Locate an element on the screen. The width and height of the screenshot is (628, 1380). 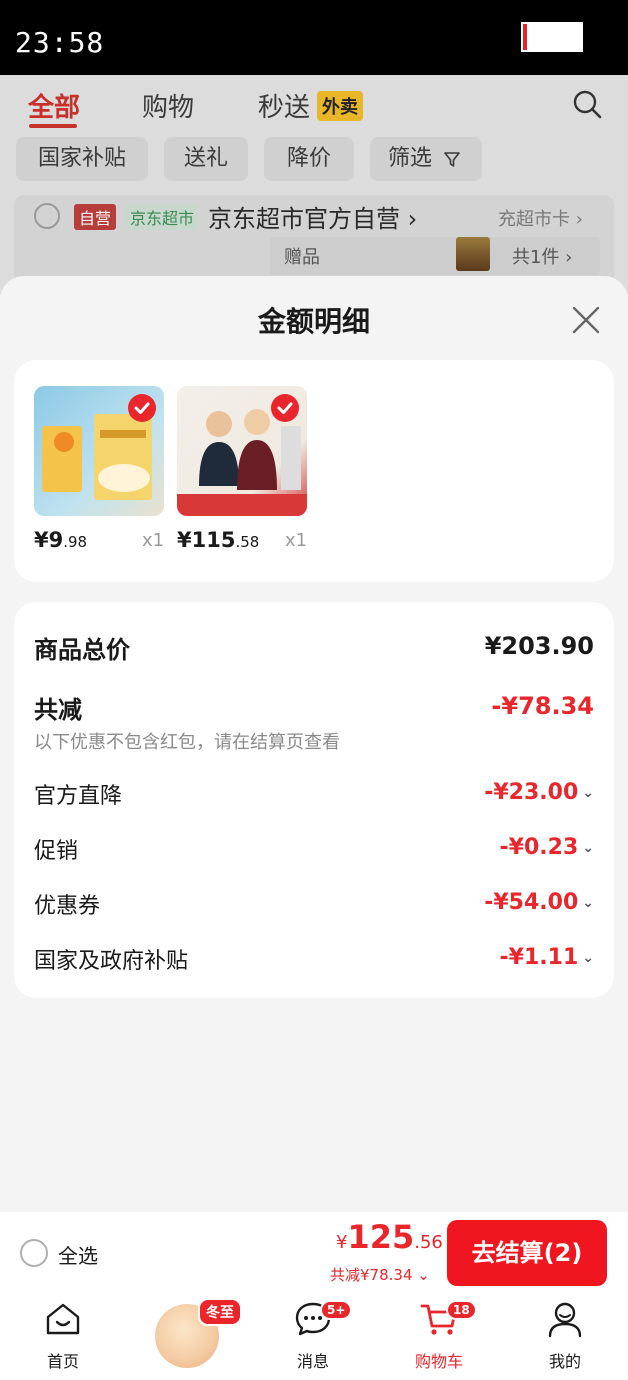
jd-supermarket-tag: 京东超市 is located at coordinates (162, 217).